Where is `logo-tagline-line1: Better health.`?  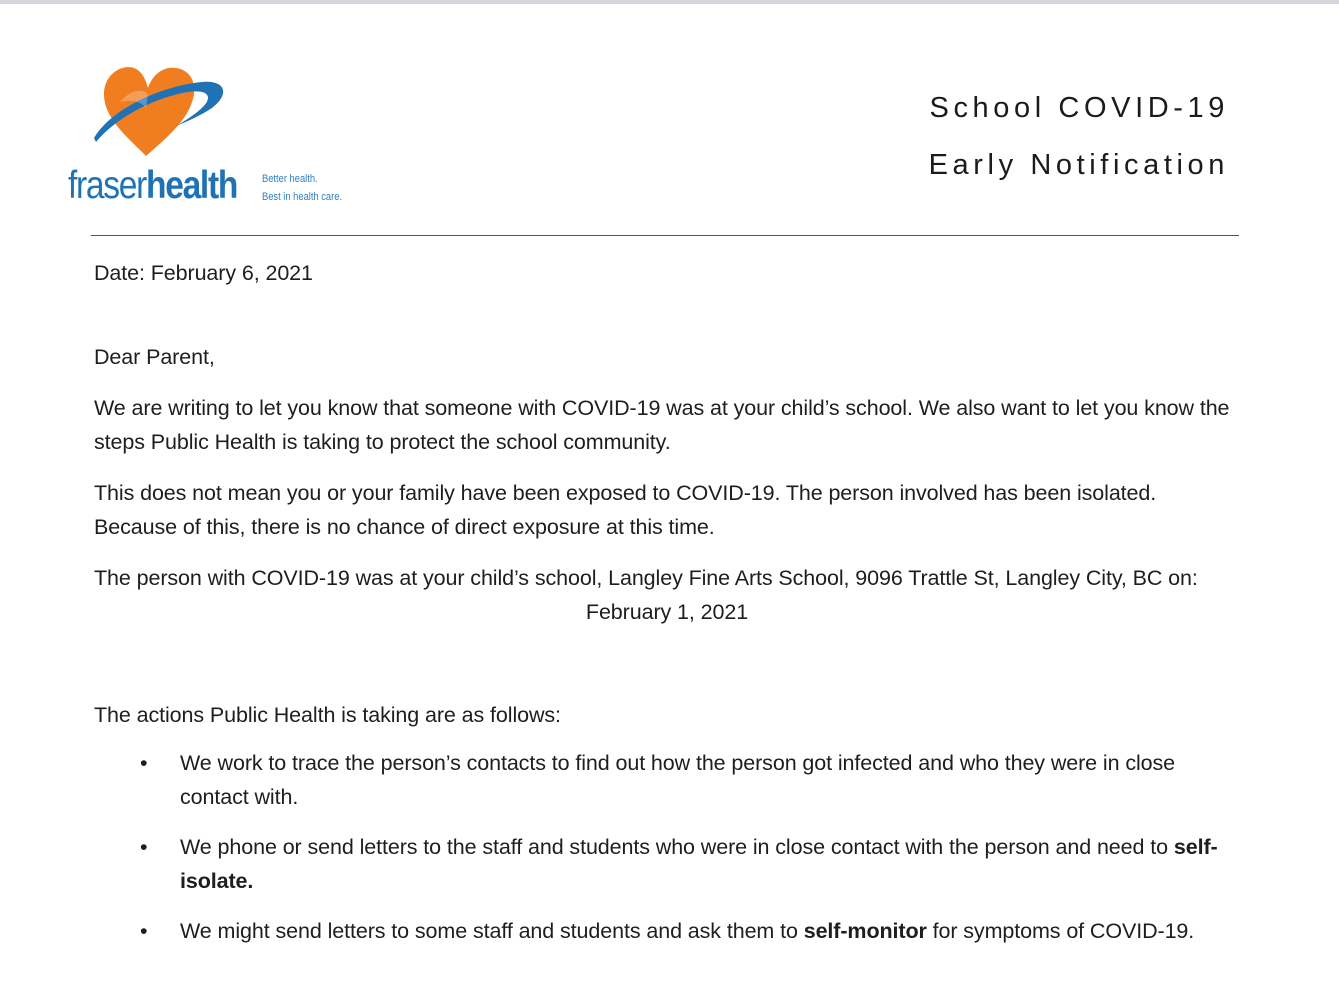 logo-tagline-line1: Better health. is located at coordinates (290, 179).